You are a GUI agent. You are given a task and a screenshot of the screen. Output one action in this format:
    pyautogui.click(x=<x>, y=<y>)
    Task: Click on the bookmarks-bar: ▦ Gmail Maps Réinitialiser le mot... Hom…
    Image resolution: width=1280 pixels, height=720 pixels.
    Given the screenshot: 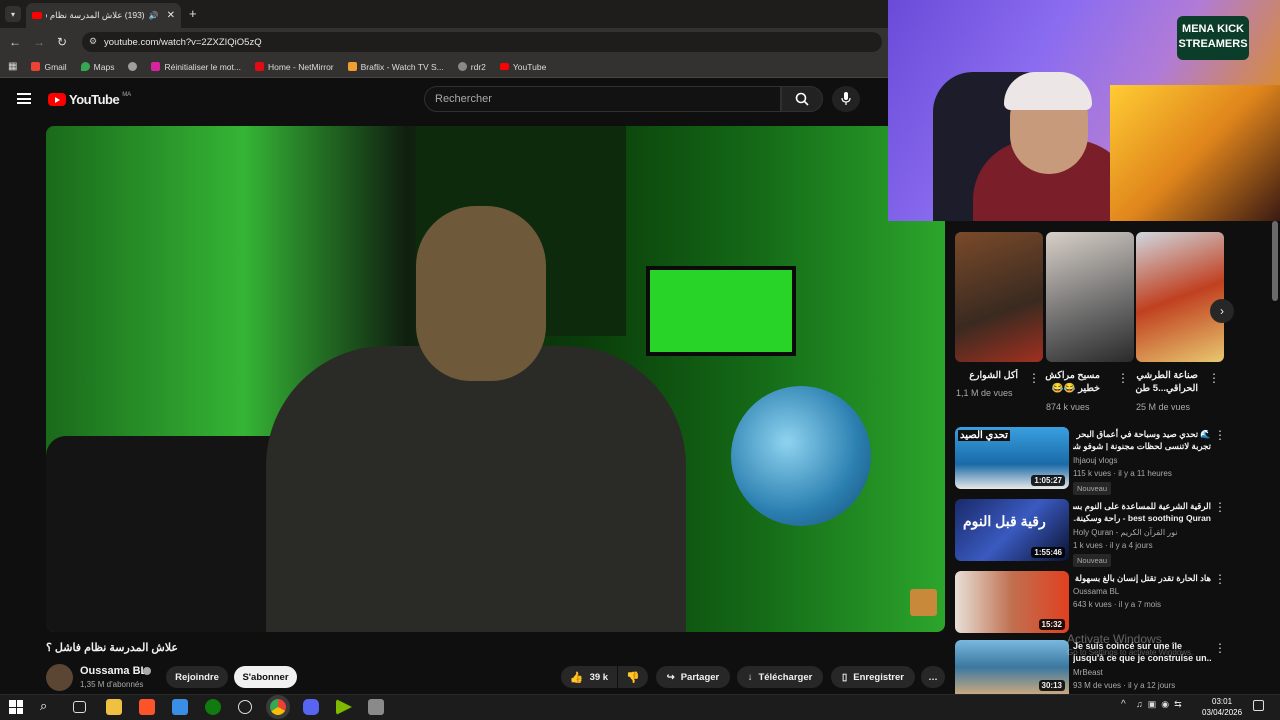 What is the action you would take?
    pyautogui.click(x=444, y=67)
    